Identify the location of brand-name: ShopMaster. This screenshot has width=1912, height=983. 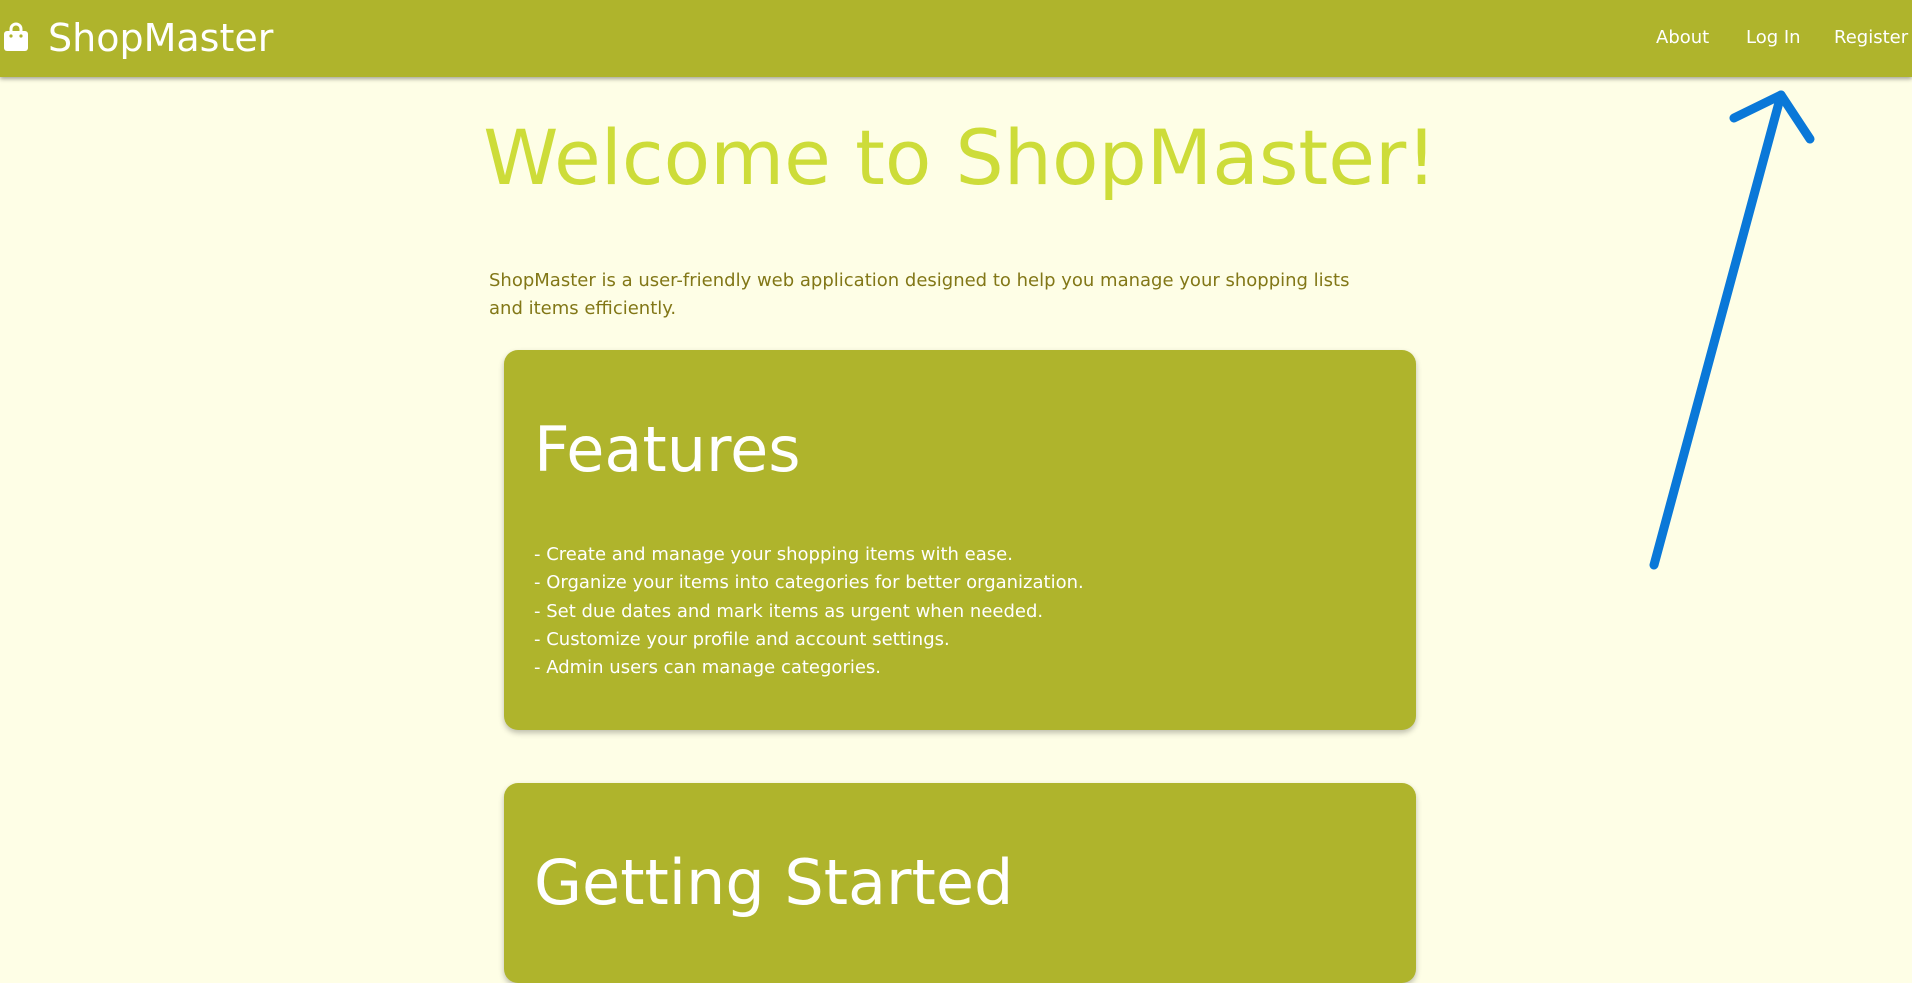
(161, 38).